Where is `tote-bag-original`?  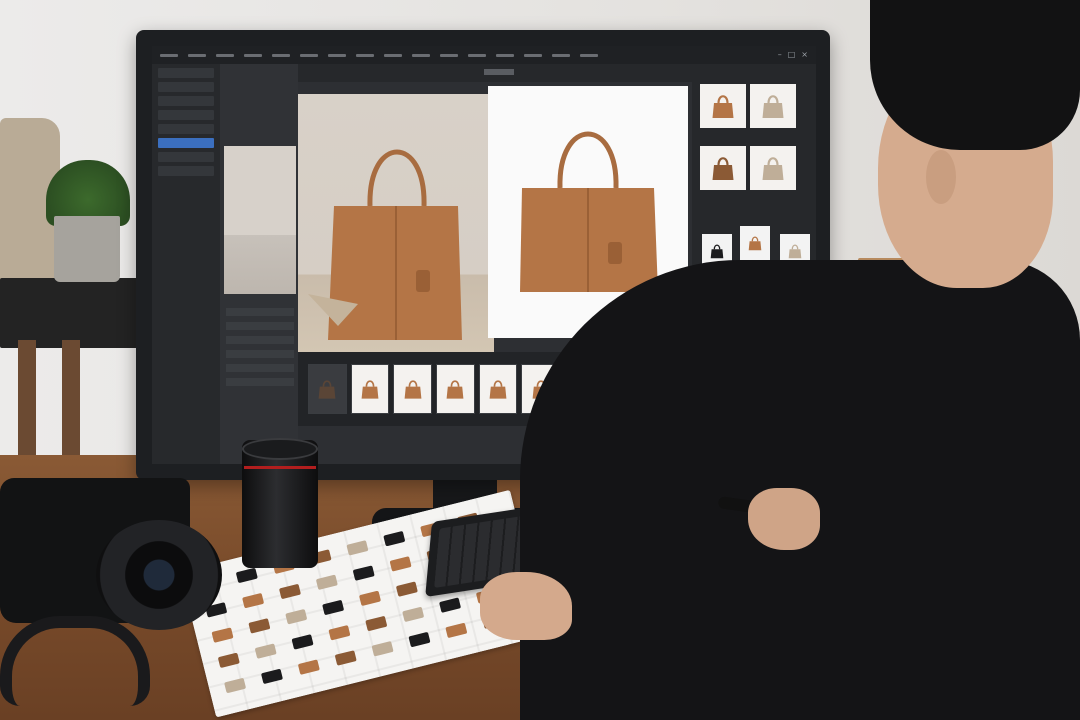
tote-bag-original is located at coordinates (385, 244).